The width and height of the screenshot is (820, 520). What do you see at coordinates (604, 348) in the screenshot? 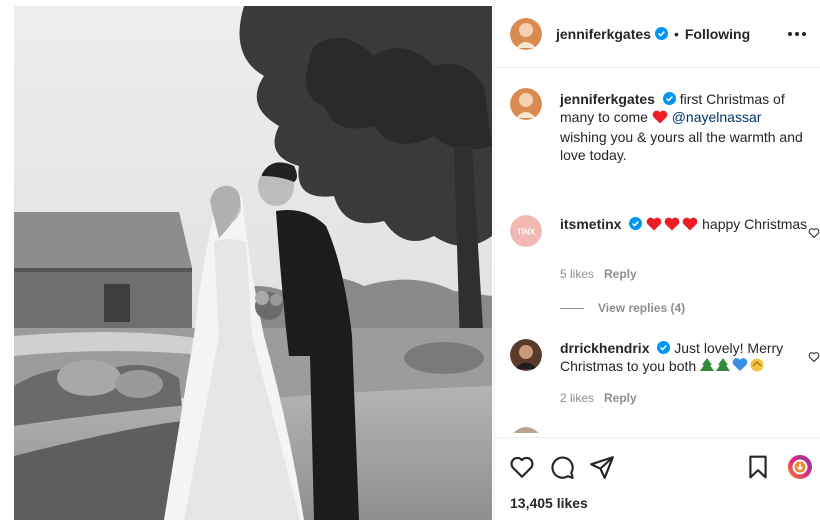
I see `comment-username: drrickhendrix` at bounding box center [604, 348].